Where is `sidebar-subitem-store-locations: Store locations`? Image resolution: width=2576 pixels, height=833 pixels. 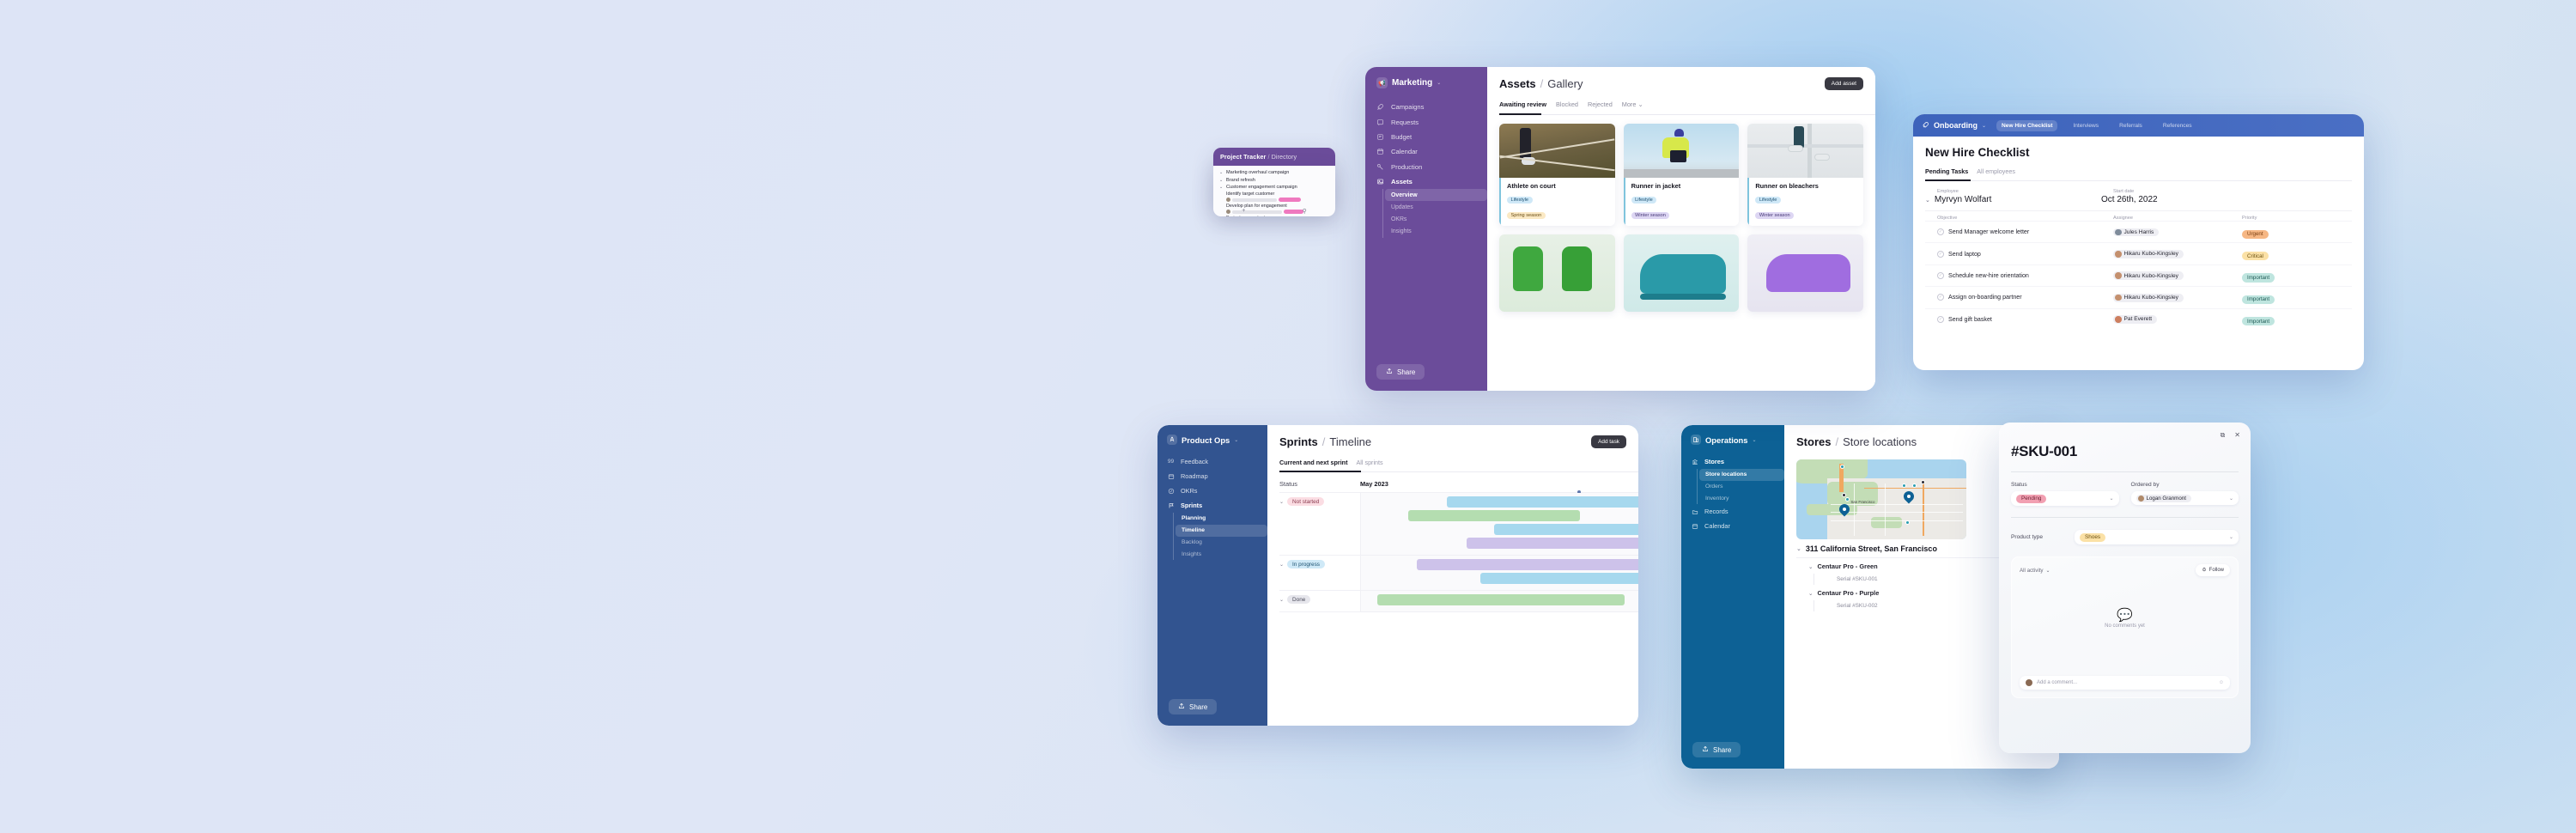 sidebar-subitem-store-locations: Store locations is located at coordinates (1741, 475).